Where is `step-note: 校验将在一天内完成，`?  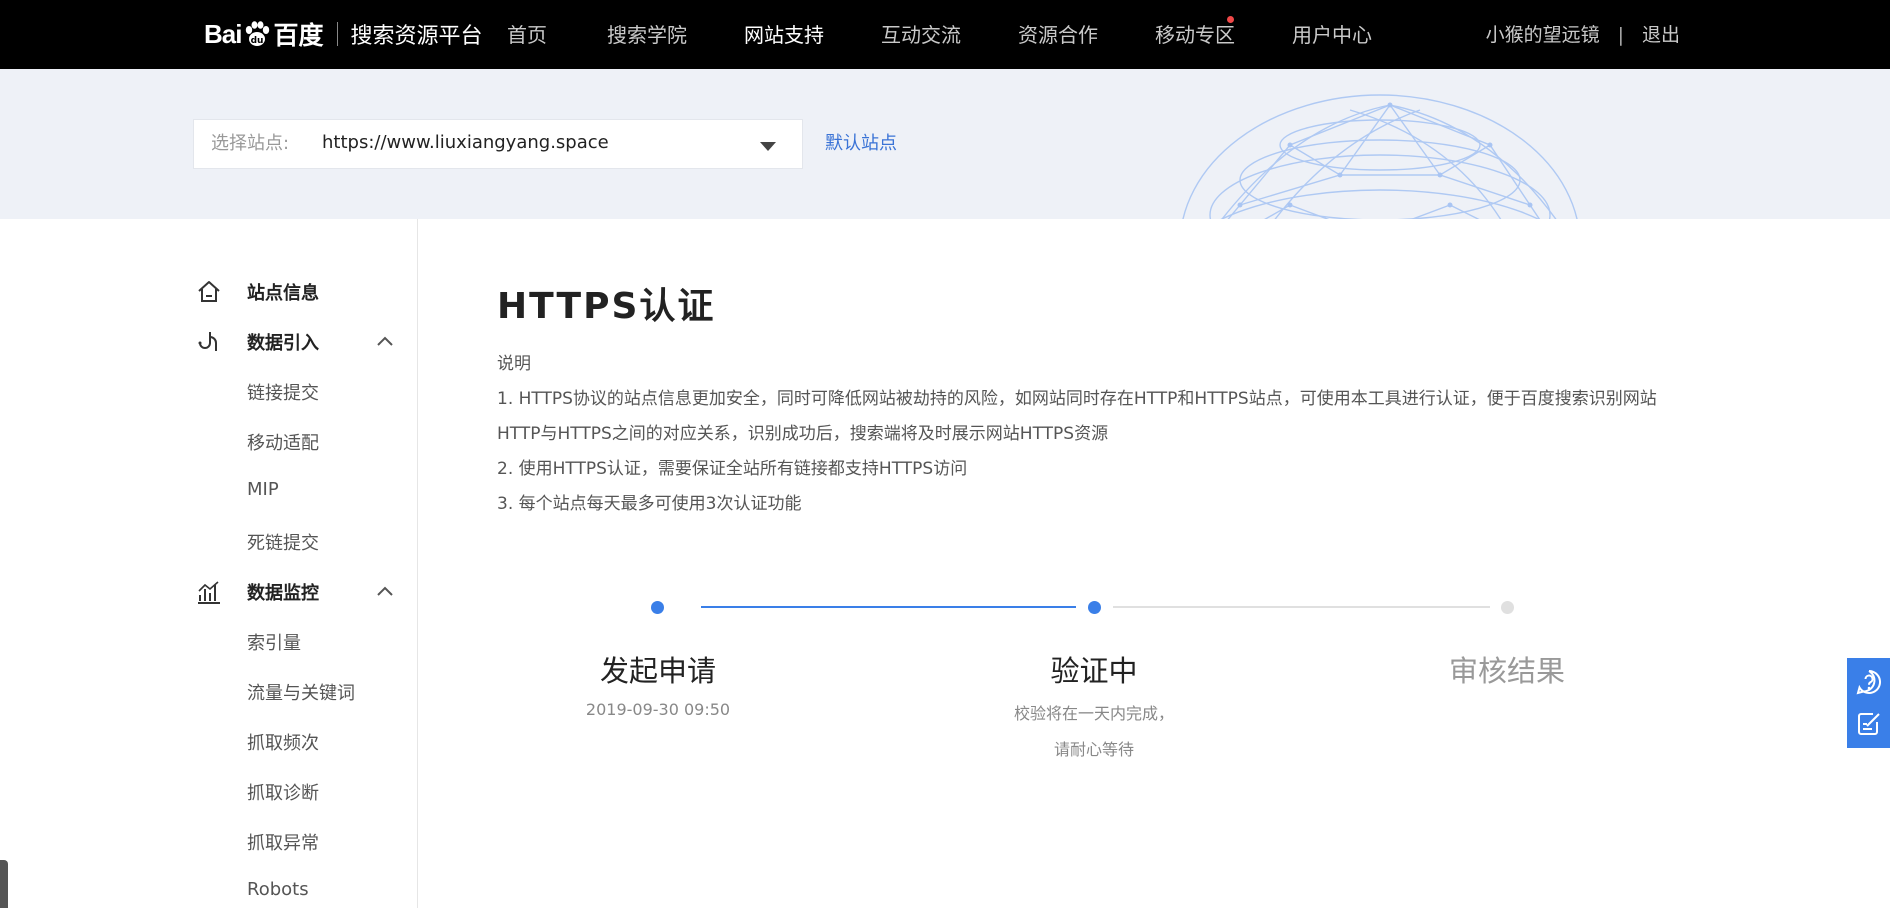 step-note: 校验将在一天内完成， is located at coordinates (1093, 713).